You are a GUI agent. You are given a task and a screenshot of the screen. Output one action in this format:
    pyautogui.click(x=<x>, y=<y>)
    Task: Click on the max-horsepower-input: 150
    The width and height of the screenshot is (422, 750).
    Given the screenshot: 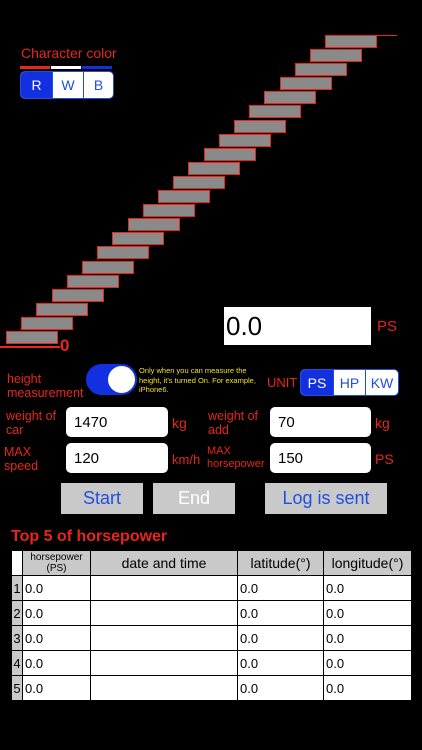 What is the action you would take?
    pyautogui.click(x=320, y=458)
    